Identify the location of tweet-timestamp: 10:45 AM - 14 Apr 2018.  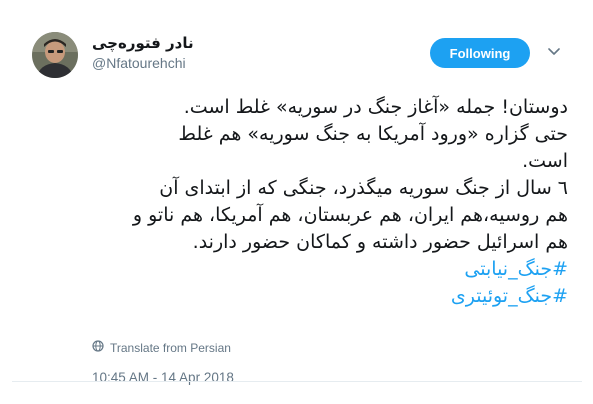
(163, 377).